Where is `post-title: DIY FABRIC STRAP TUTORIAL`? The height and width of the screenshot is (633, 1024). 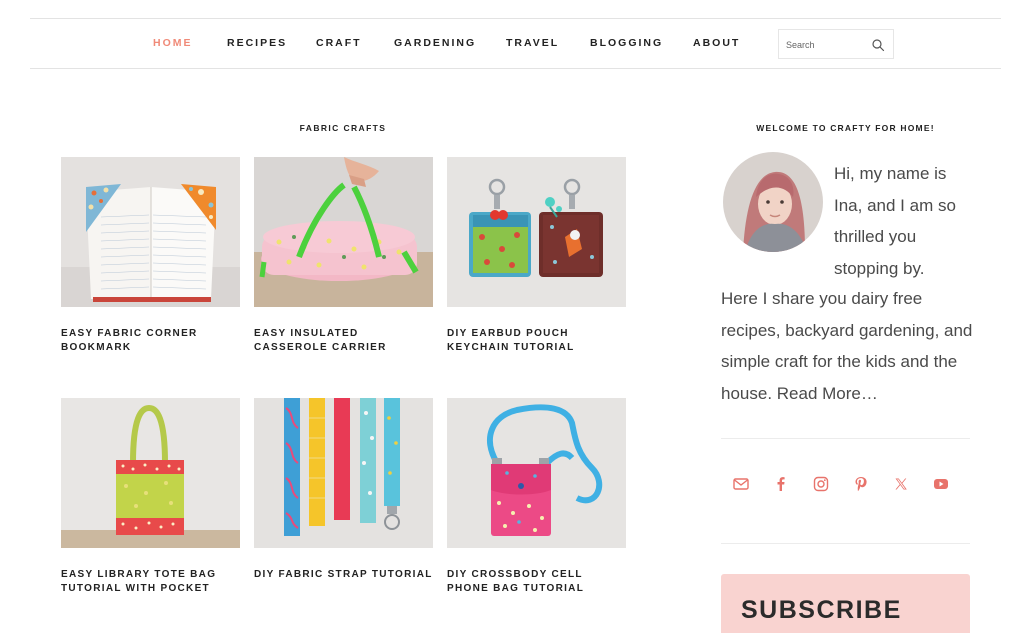 post-title: DIY FABRIC STRAP TUTORIAL is located at coordinates (343, 575).